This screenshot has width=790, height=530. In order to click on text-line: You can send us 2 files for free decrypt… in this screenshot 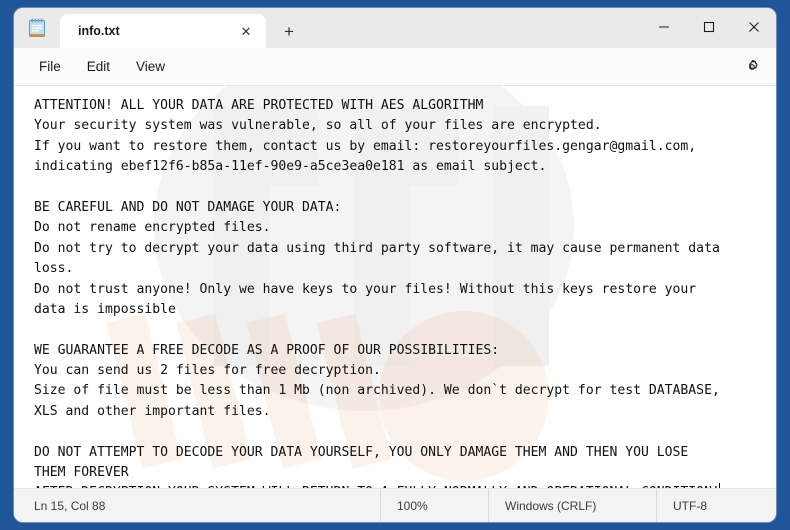, I will do `click(207, 371)`.